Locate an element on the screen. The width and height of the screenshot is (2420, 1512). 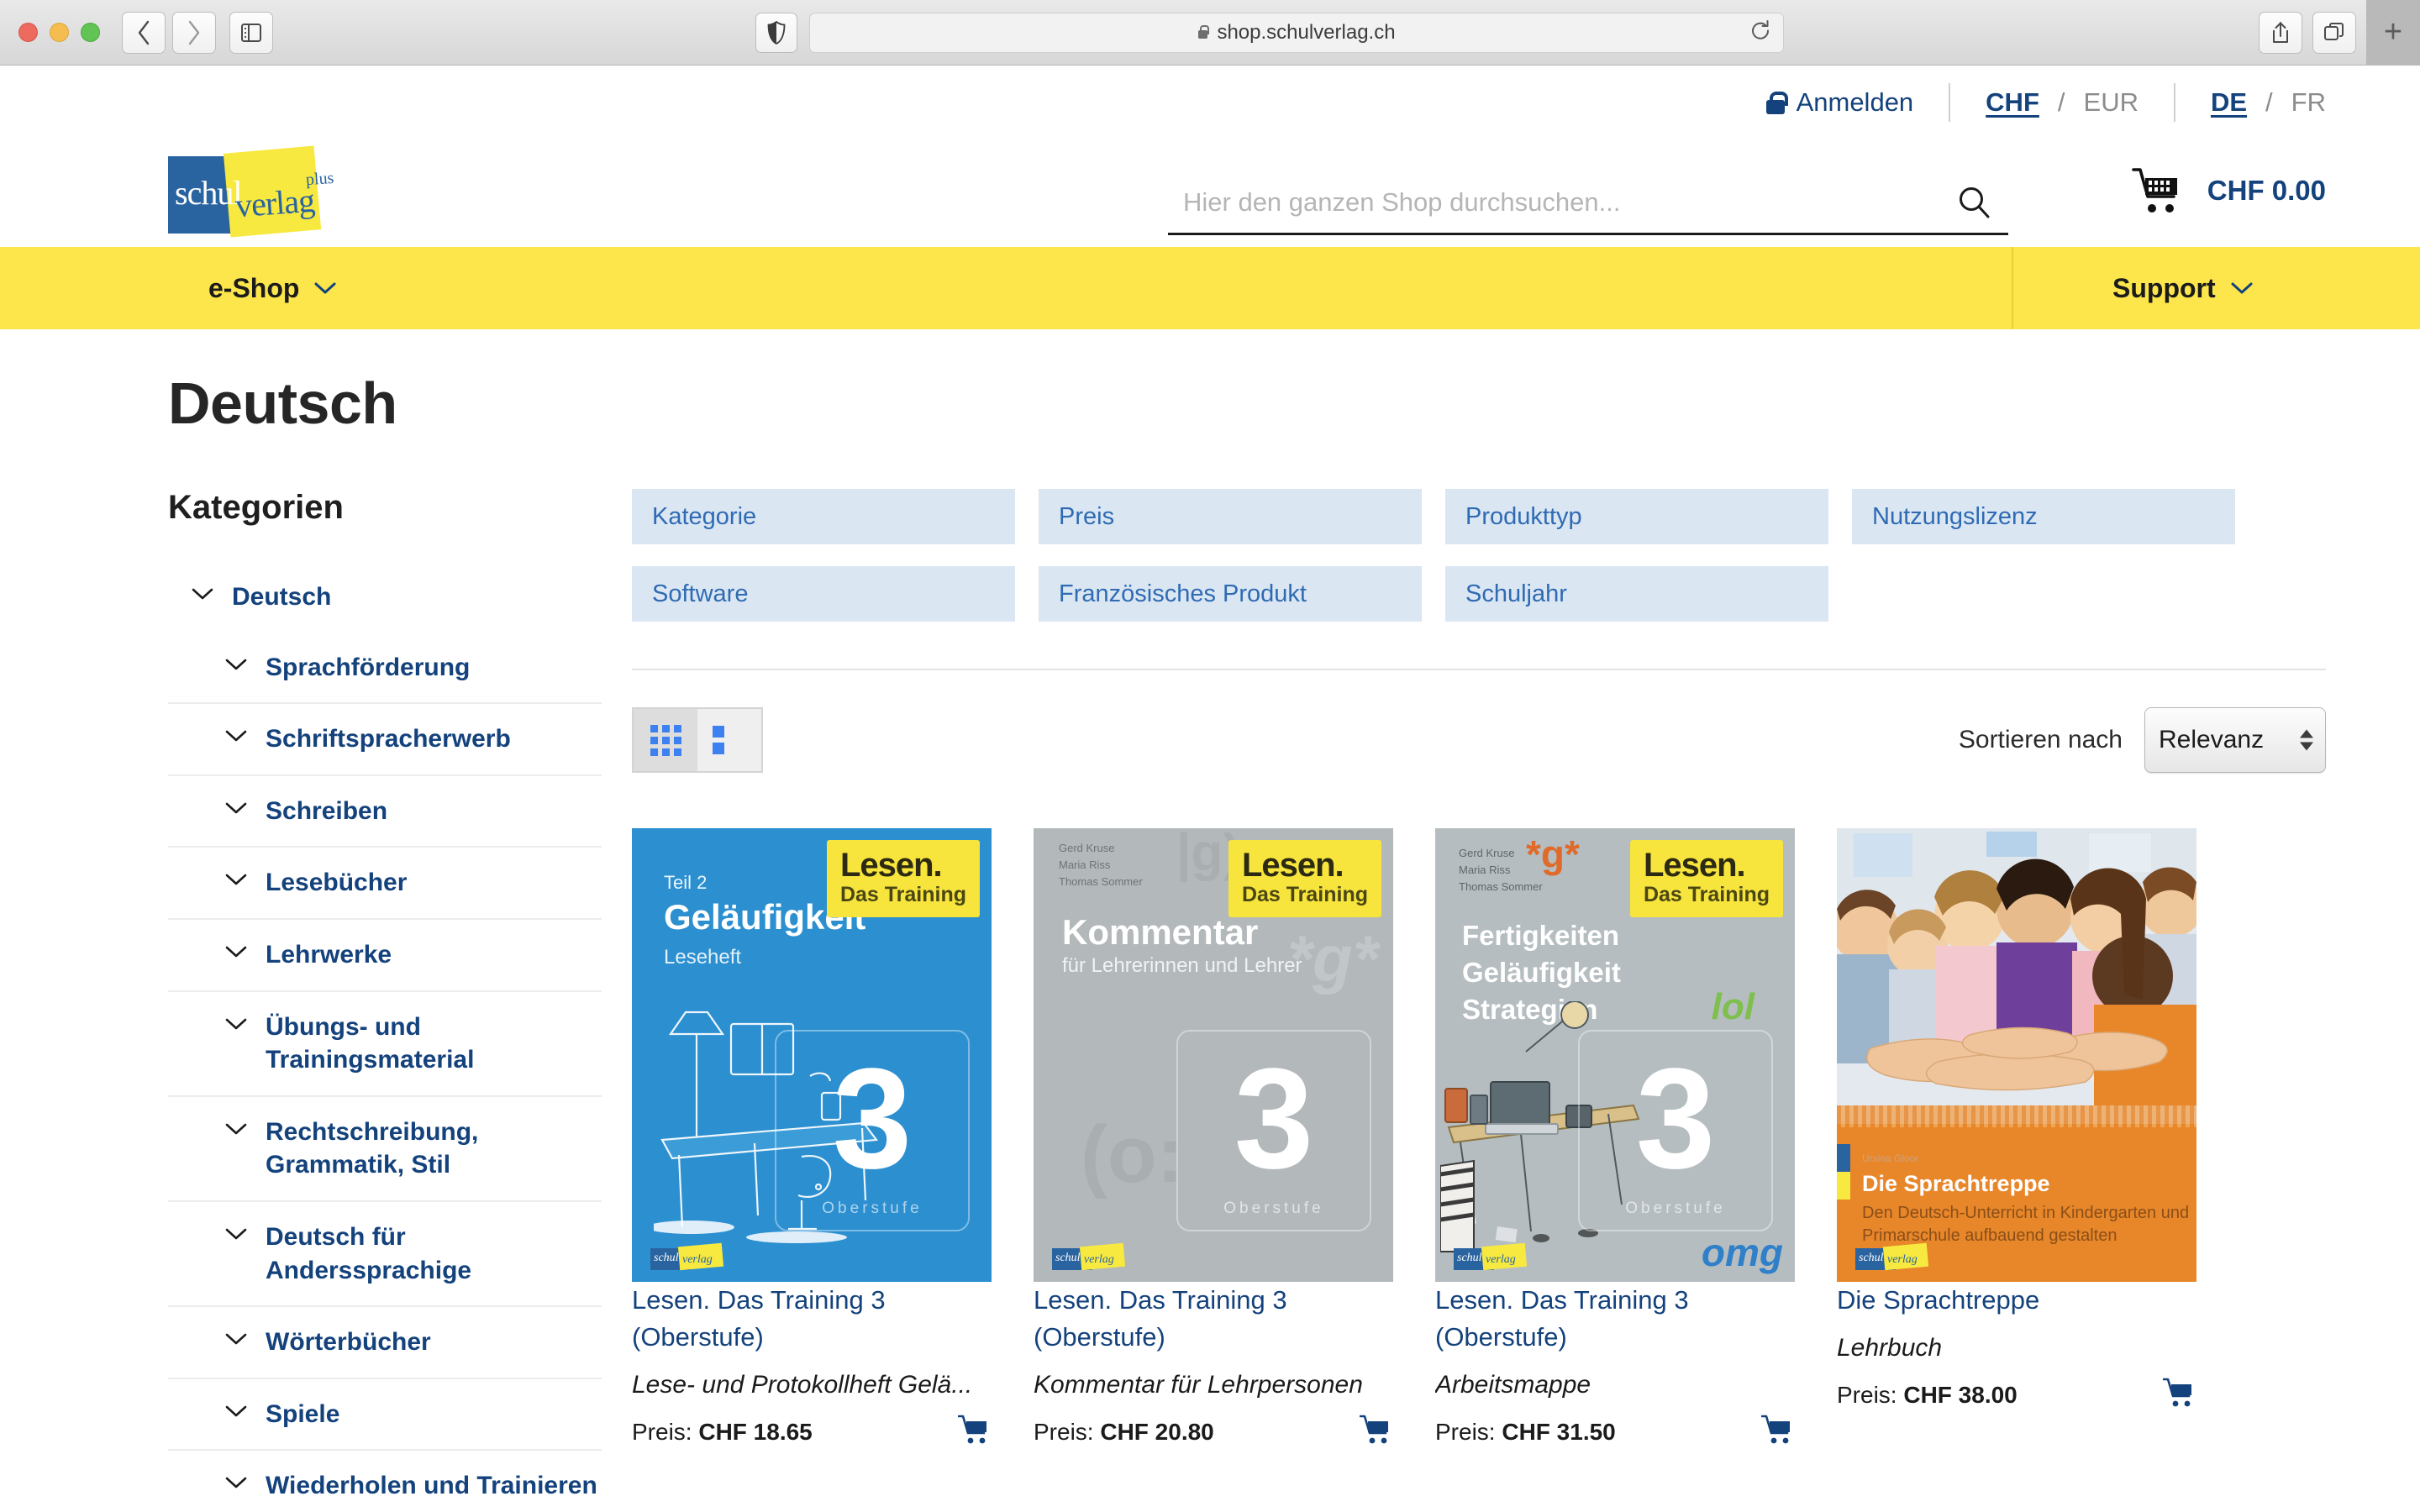
cover-deco-g: *g* is located at coordinates (1332, 958).